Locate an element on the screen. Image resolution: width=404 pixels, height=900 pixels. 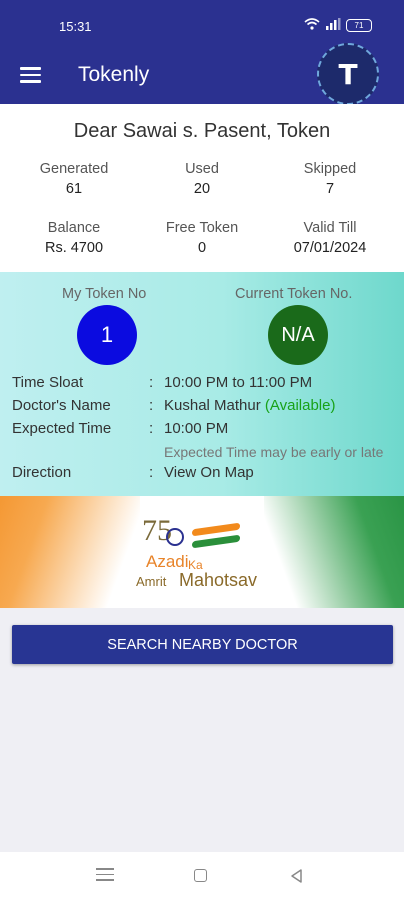
row-value: 10:00 PM to 11:00 PM is located at coordinates (238, 382).